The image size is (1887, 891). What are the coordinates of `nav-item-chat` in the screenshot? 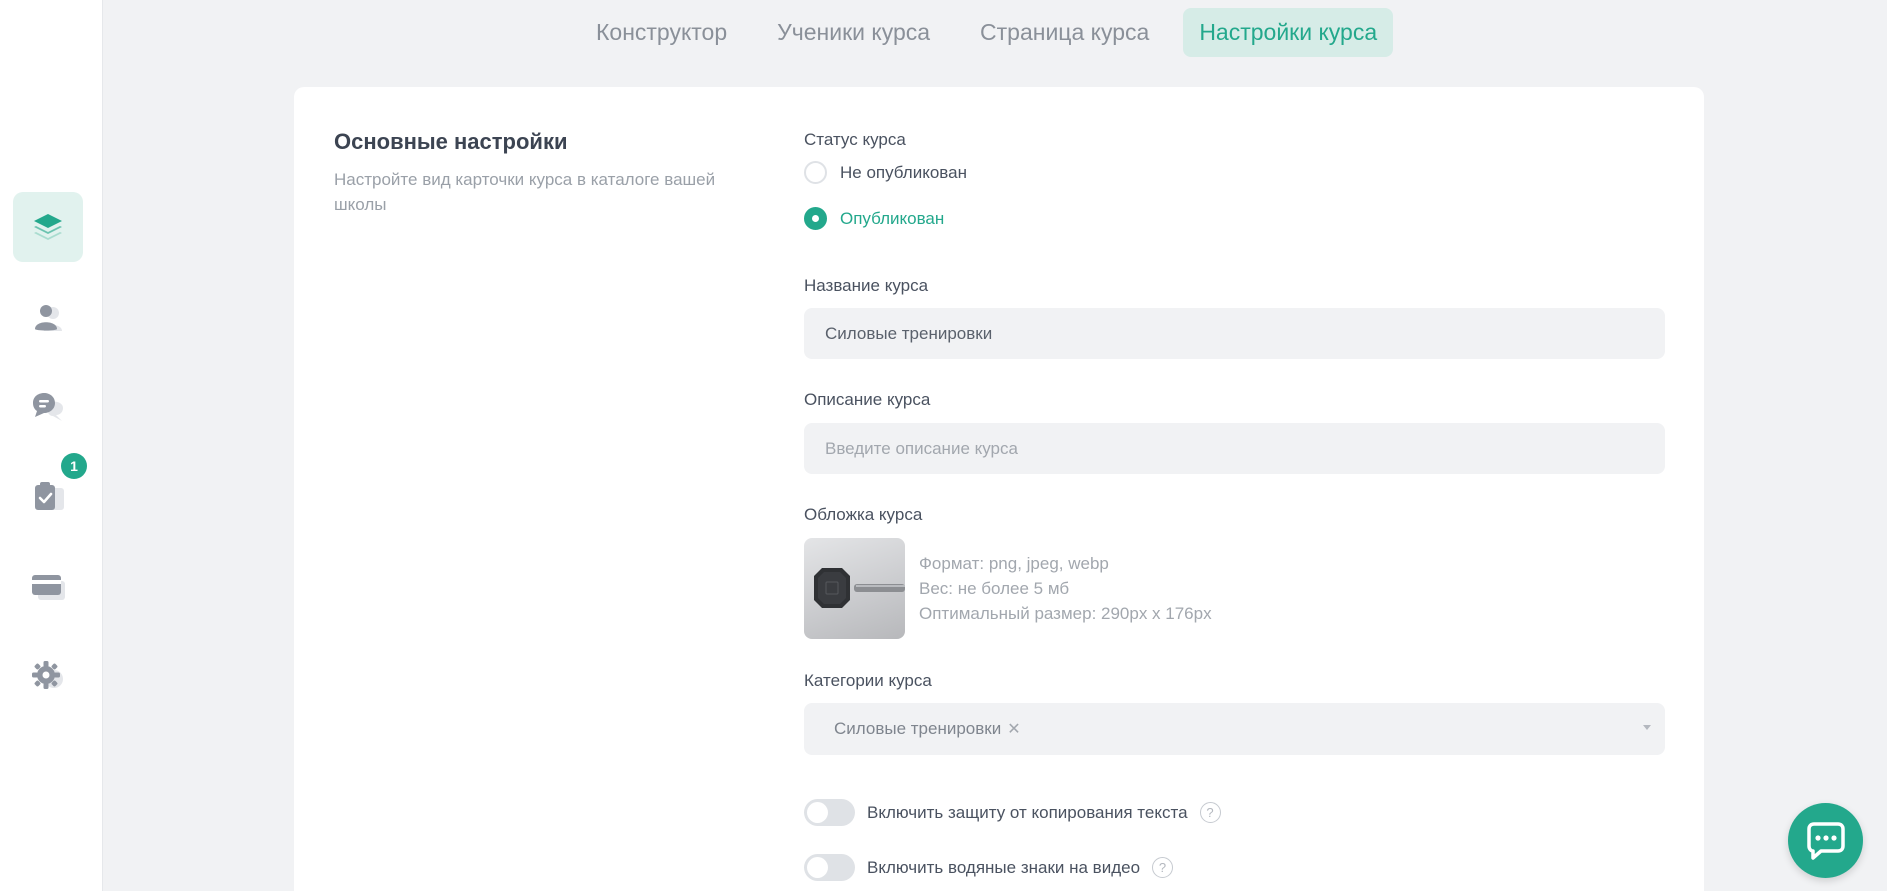 It's located at (48, 407).